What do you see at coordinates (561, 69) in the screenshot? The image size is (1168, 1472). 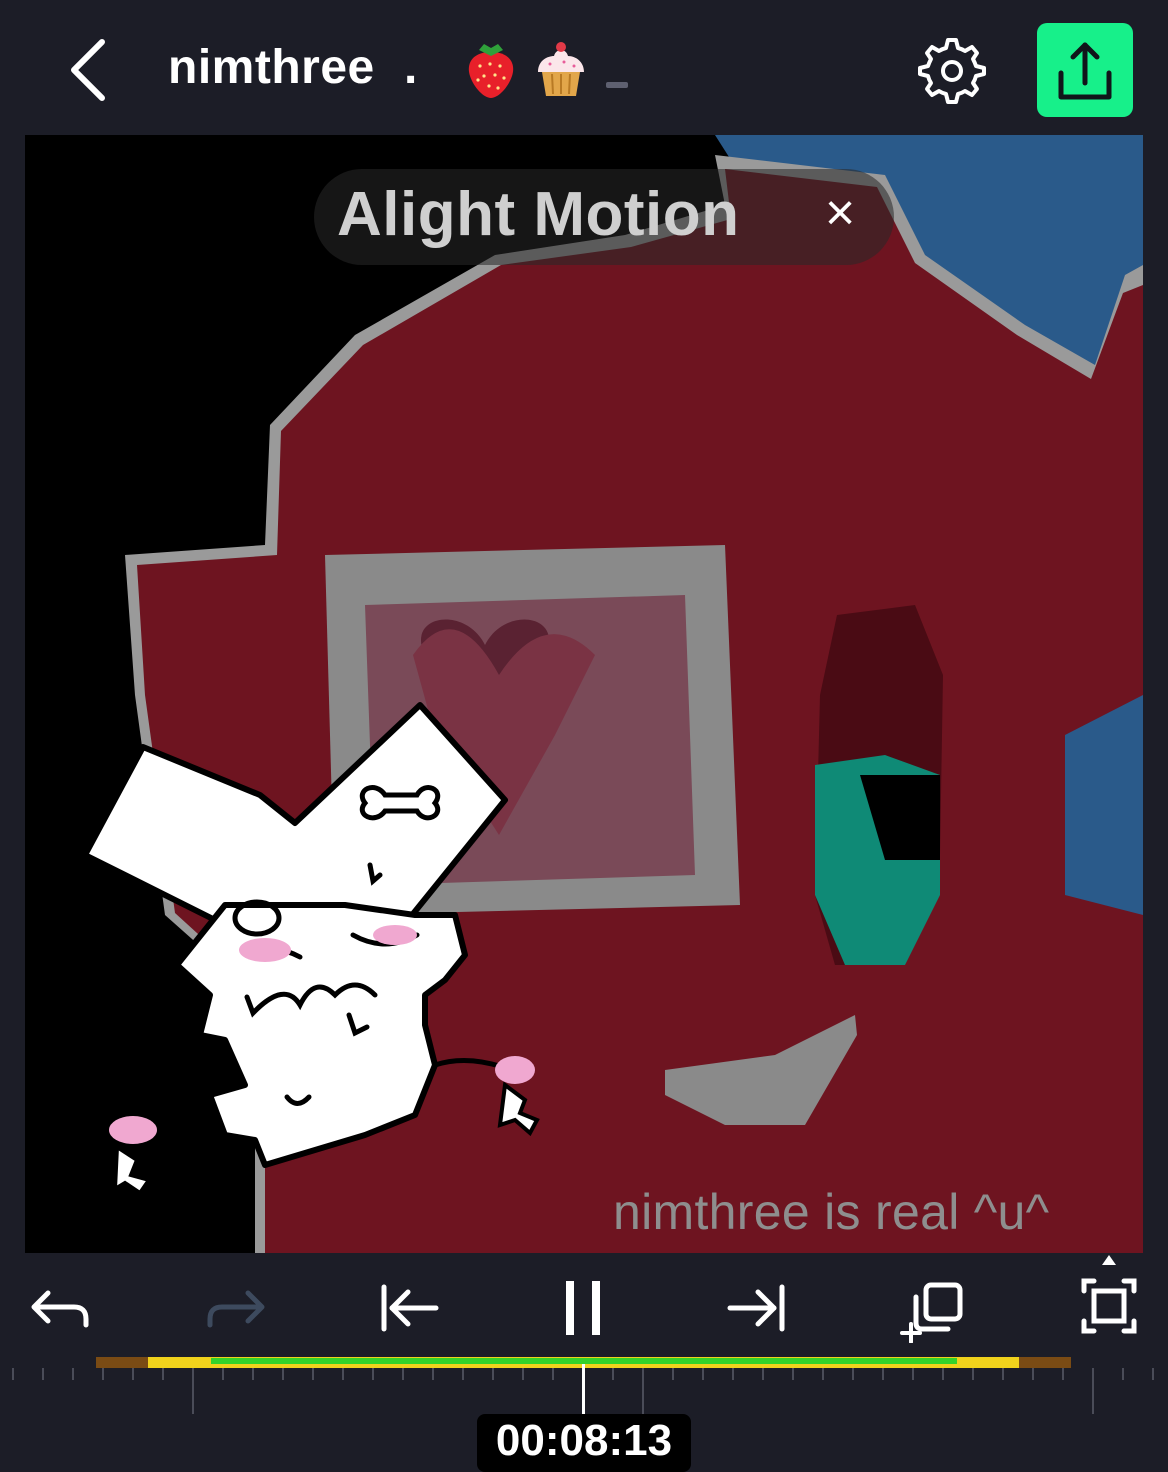 I see `cupcake-emoji` at bounding box center [561, 69].